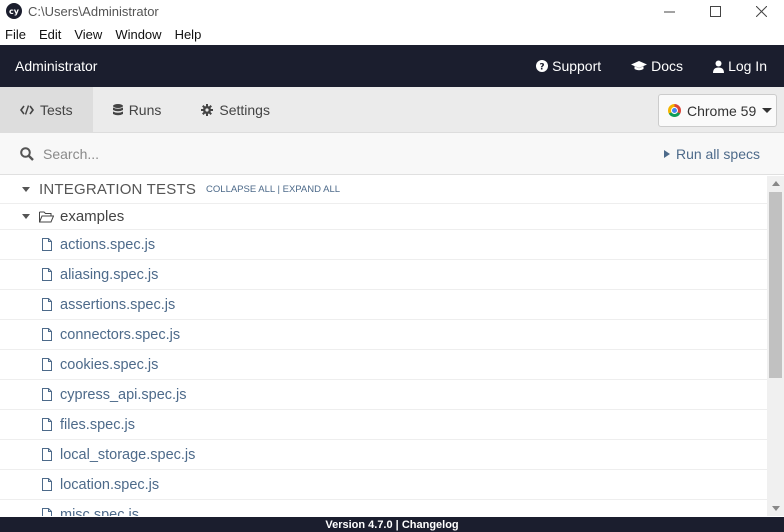 This screenshot has height=532, width=784. Describe the element at coordinates (110, 484) in the screenshot. I see `spec-file-name: location.spec.js` at that location.